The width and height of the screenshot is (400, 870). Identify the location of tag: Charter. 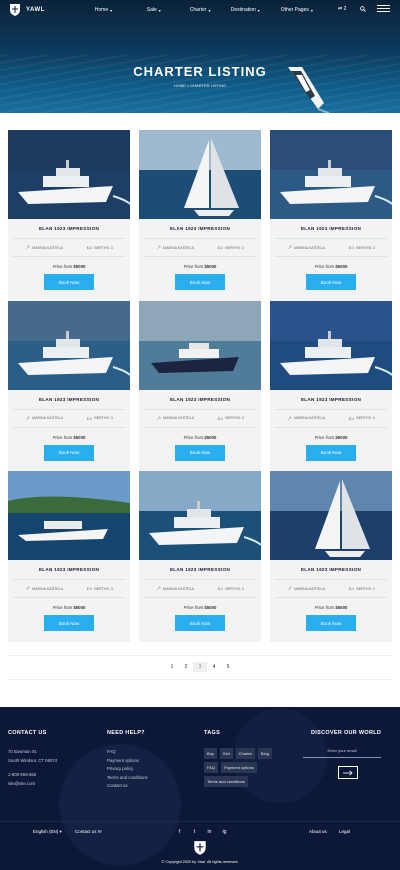
(245, 753).